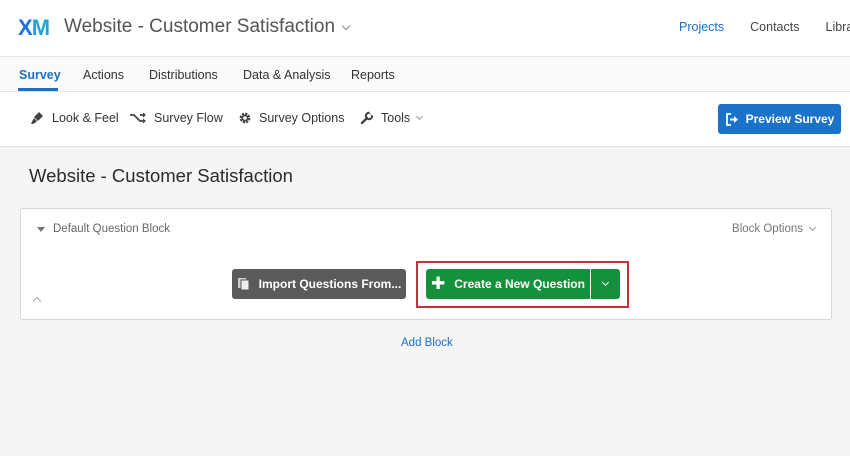 This screenshot has height=456, width=850. I want to click on project-title-dropdown: Website - Customer Satisfaction, so click(207, 27).